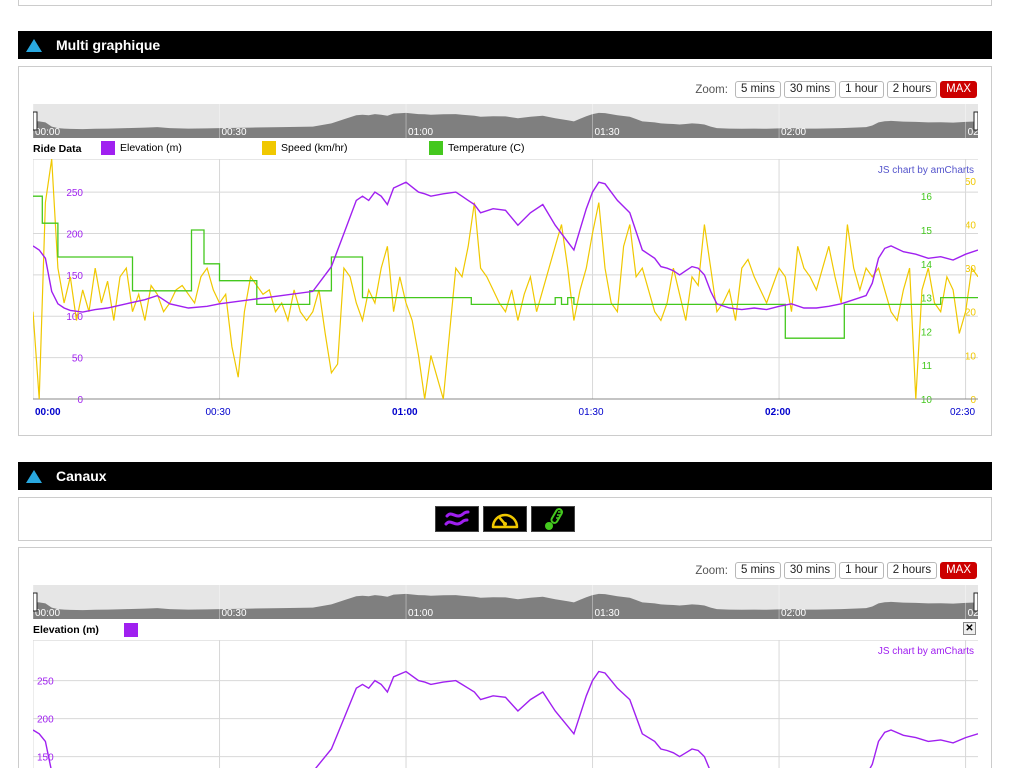 The image size is (1024, 768). I want to click on time-axis-tick-label: 01:00, so click(405, 412).